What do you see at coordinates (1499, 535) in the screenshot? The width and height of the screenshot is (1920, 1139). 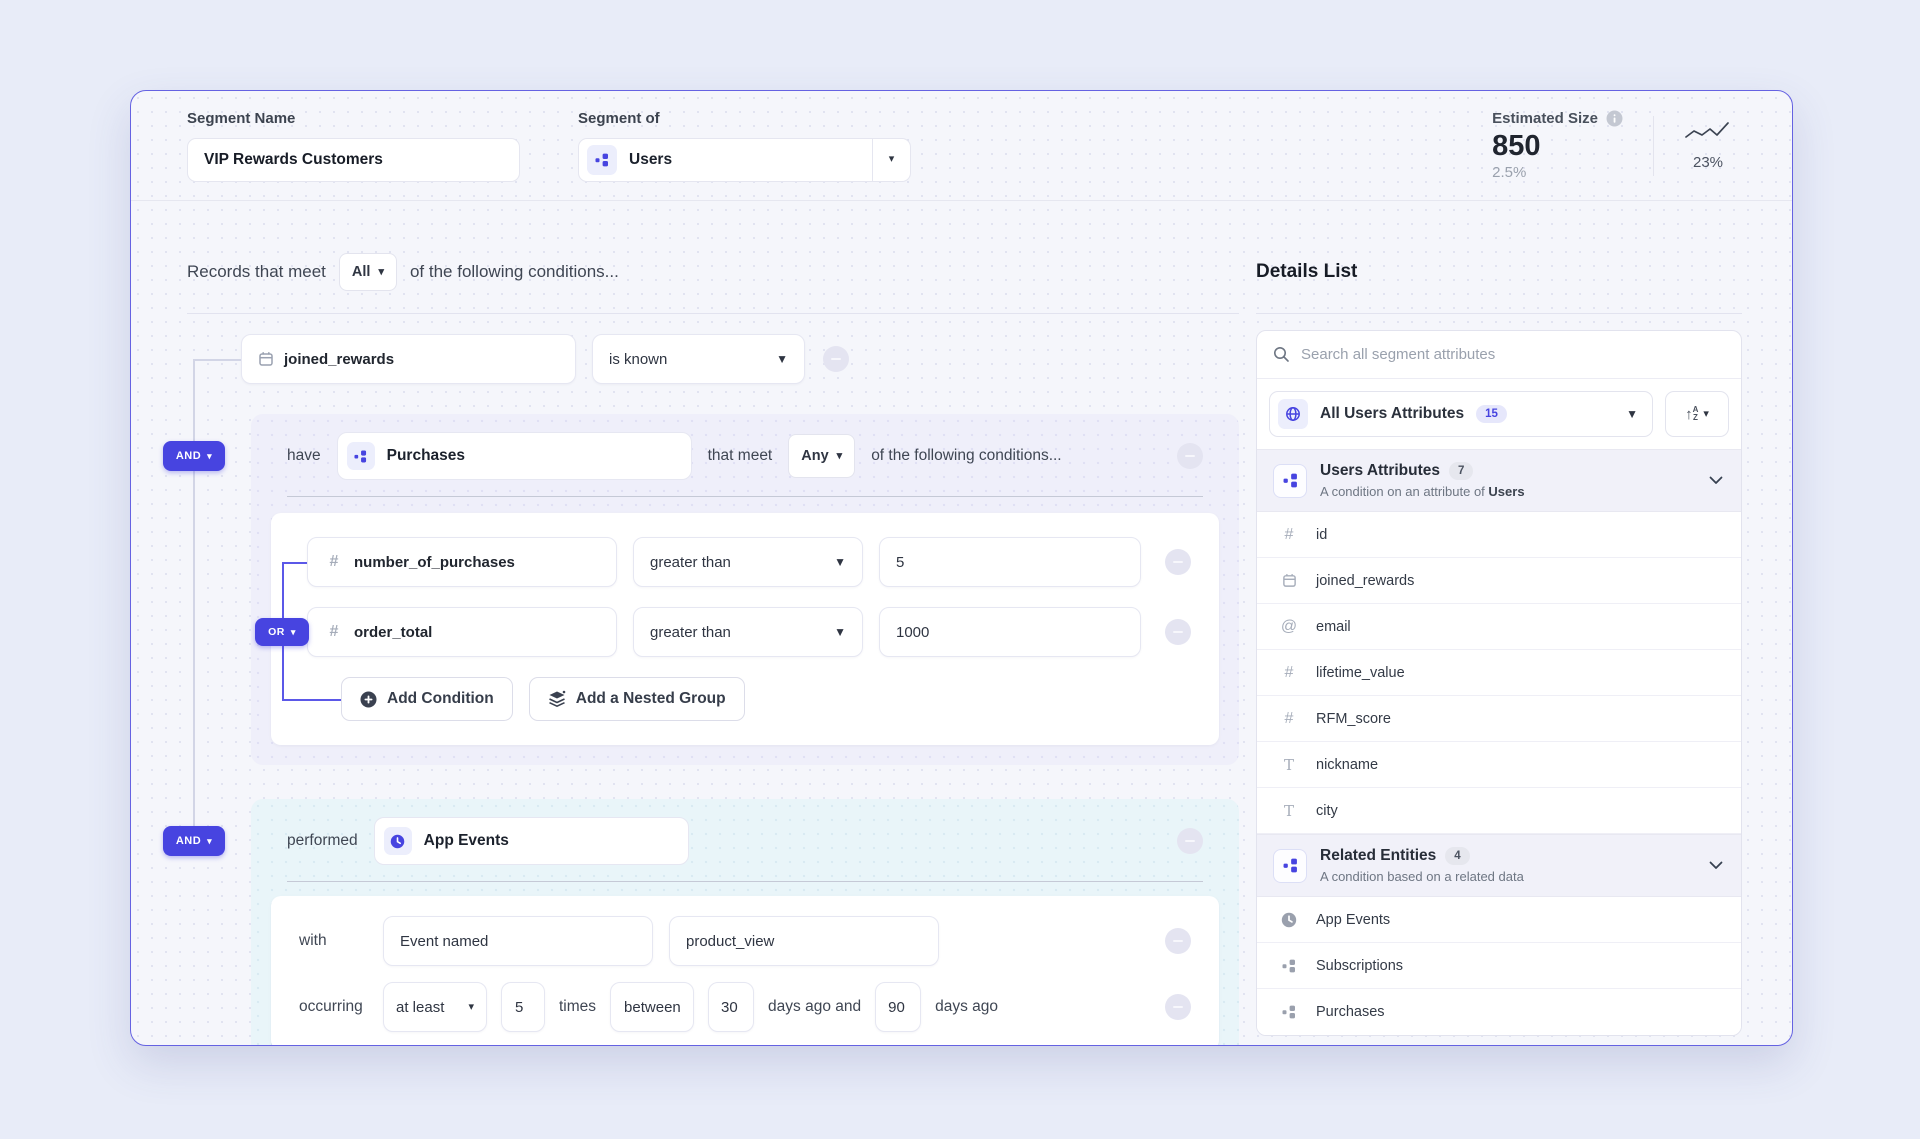 I see `attribute-item-id: # id` at bounding box center [1499, 535].